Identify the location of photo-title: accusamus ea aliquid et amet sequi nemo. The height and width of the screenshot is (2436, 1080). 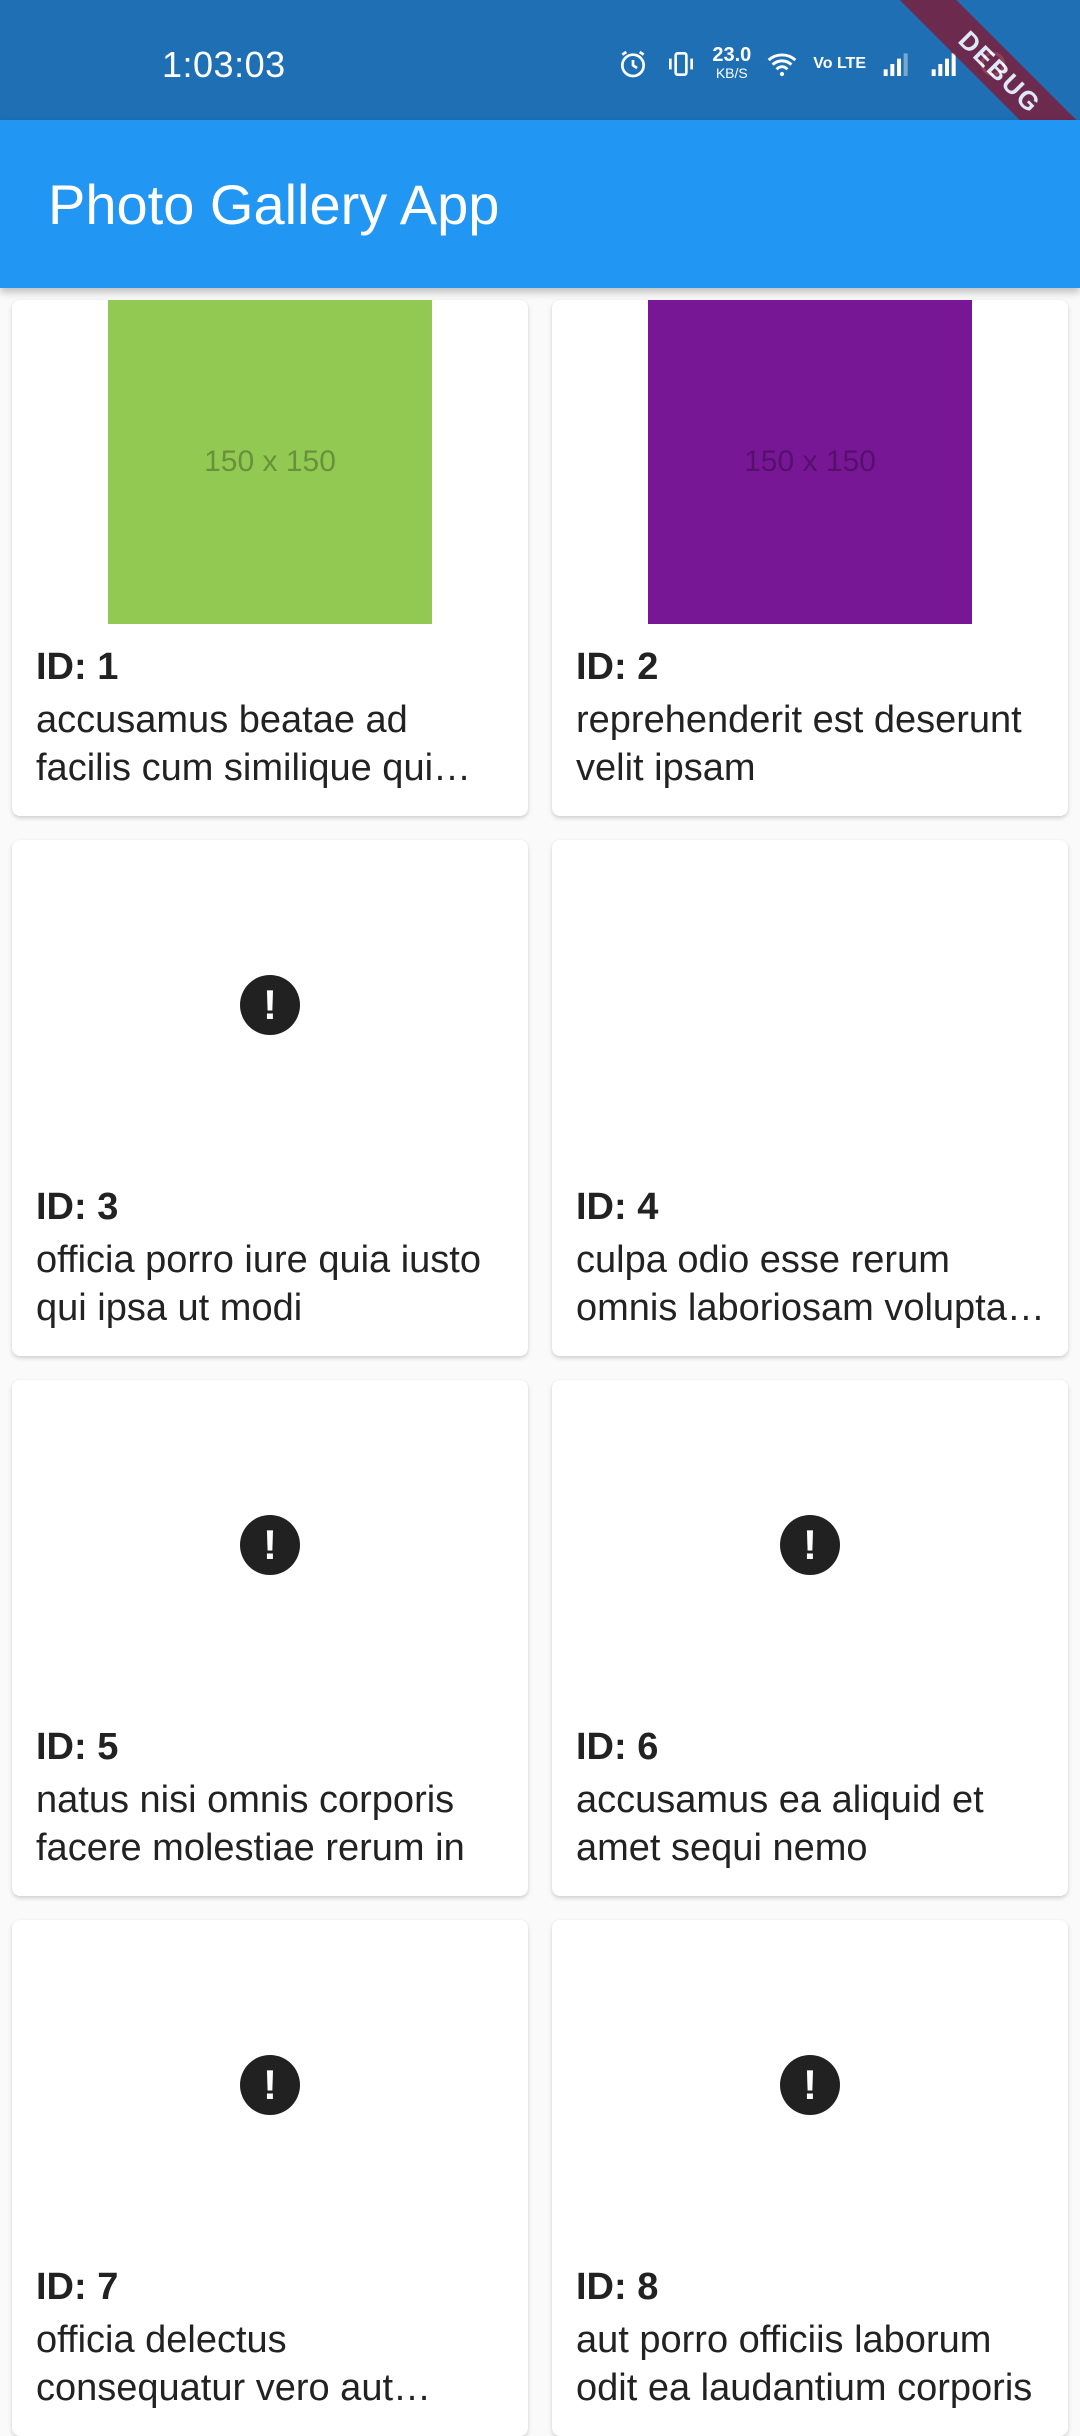
(780, 1824).